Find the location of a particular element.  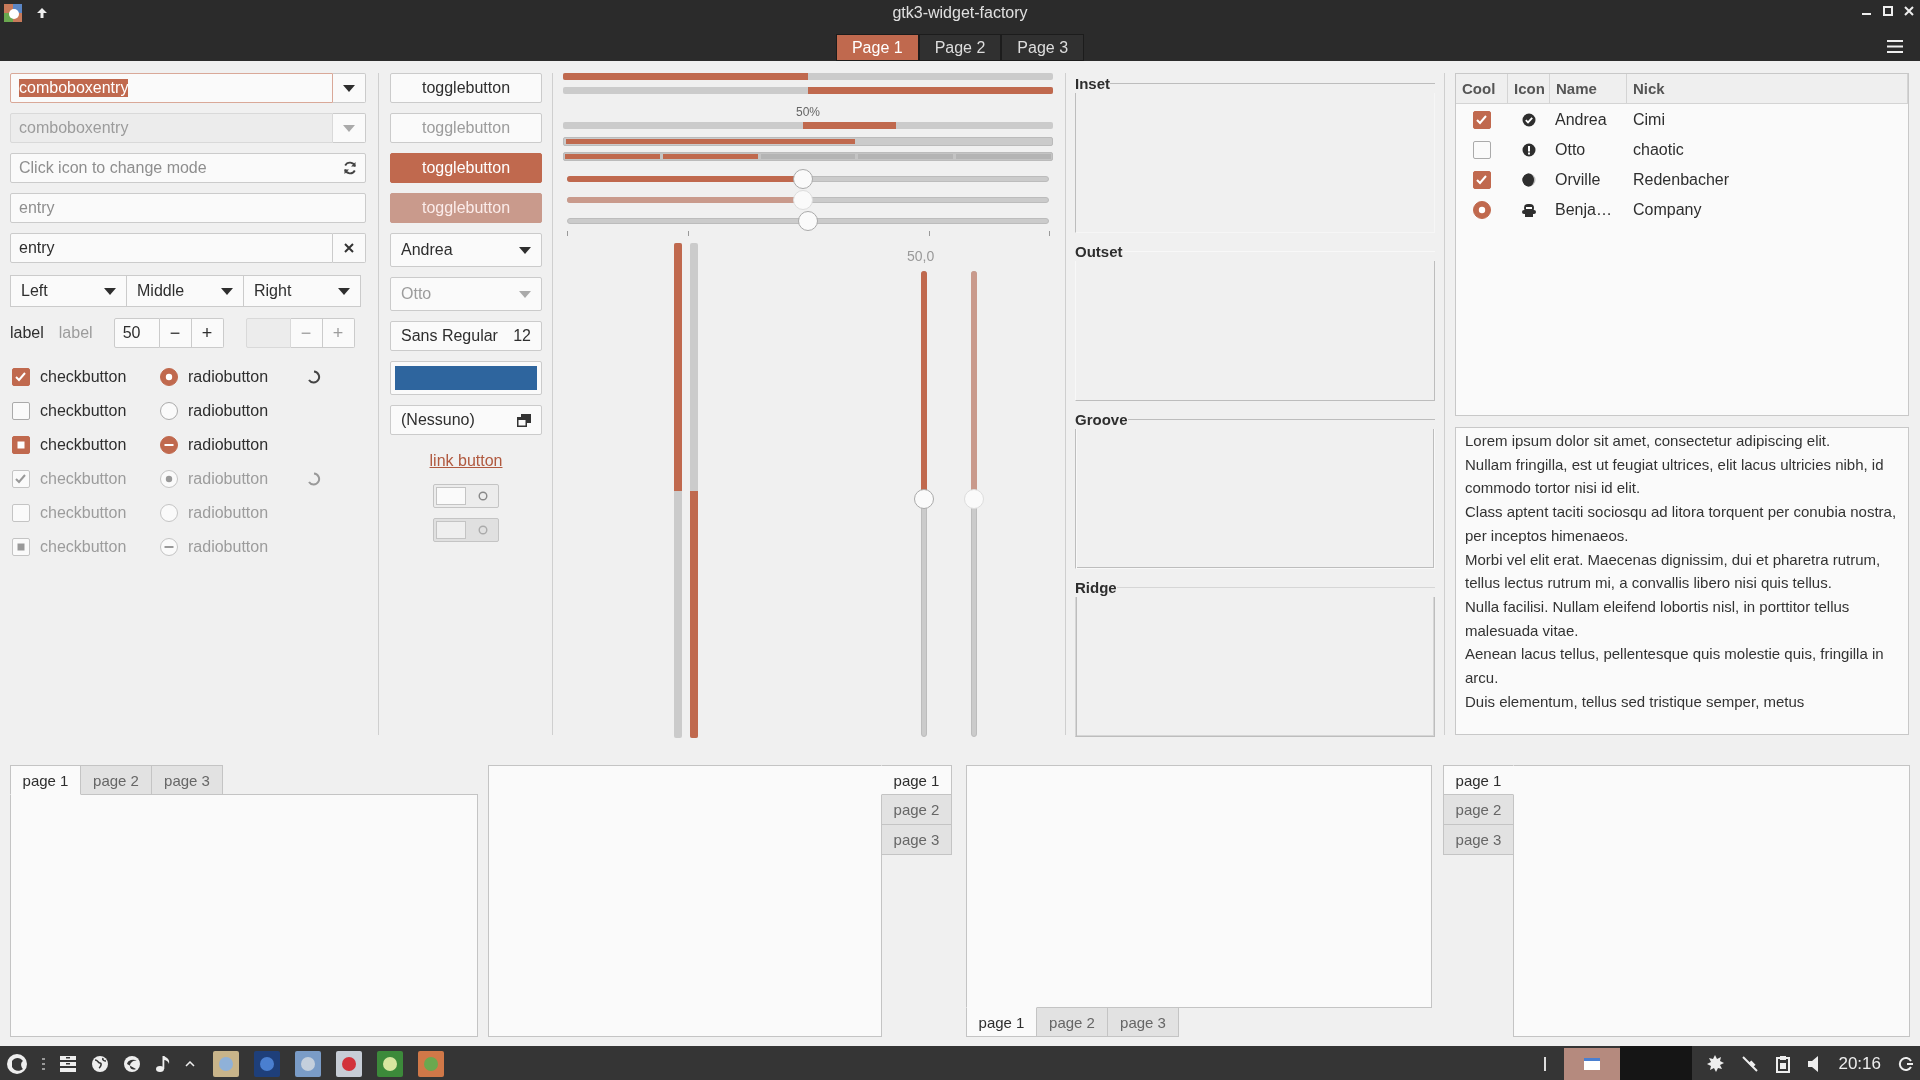

power-icon is located at coordinates (1906, 1064).